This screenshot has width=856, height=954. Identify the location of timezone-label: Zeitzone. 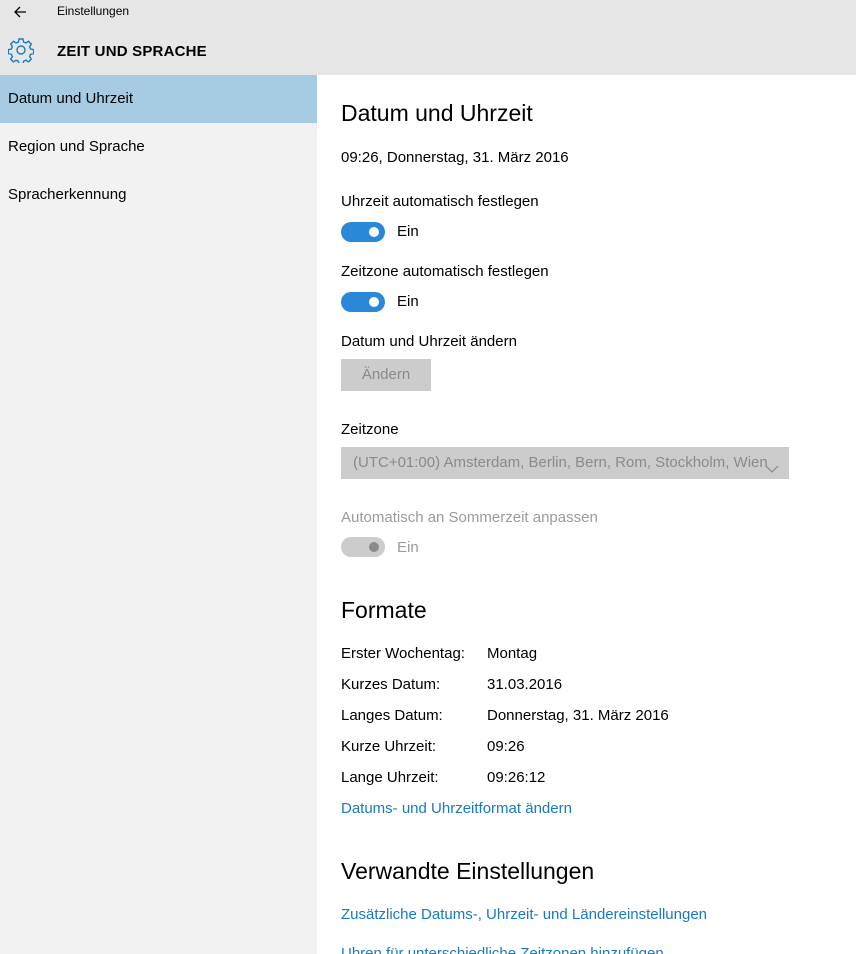
(370, 429).